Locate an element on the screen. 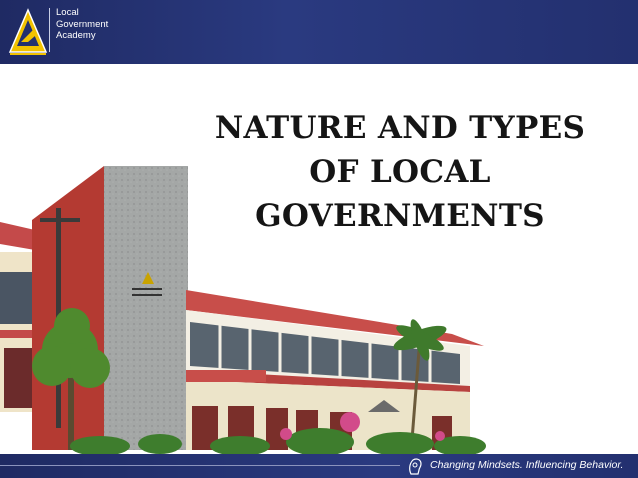 The height and width of the screenshot is (478, 638). thinker-head-icon is located at coordinates (415, 466).